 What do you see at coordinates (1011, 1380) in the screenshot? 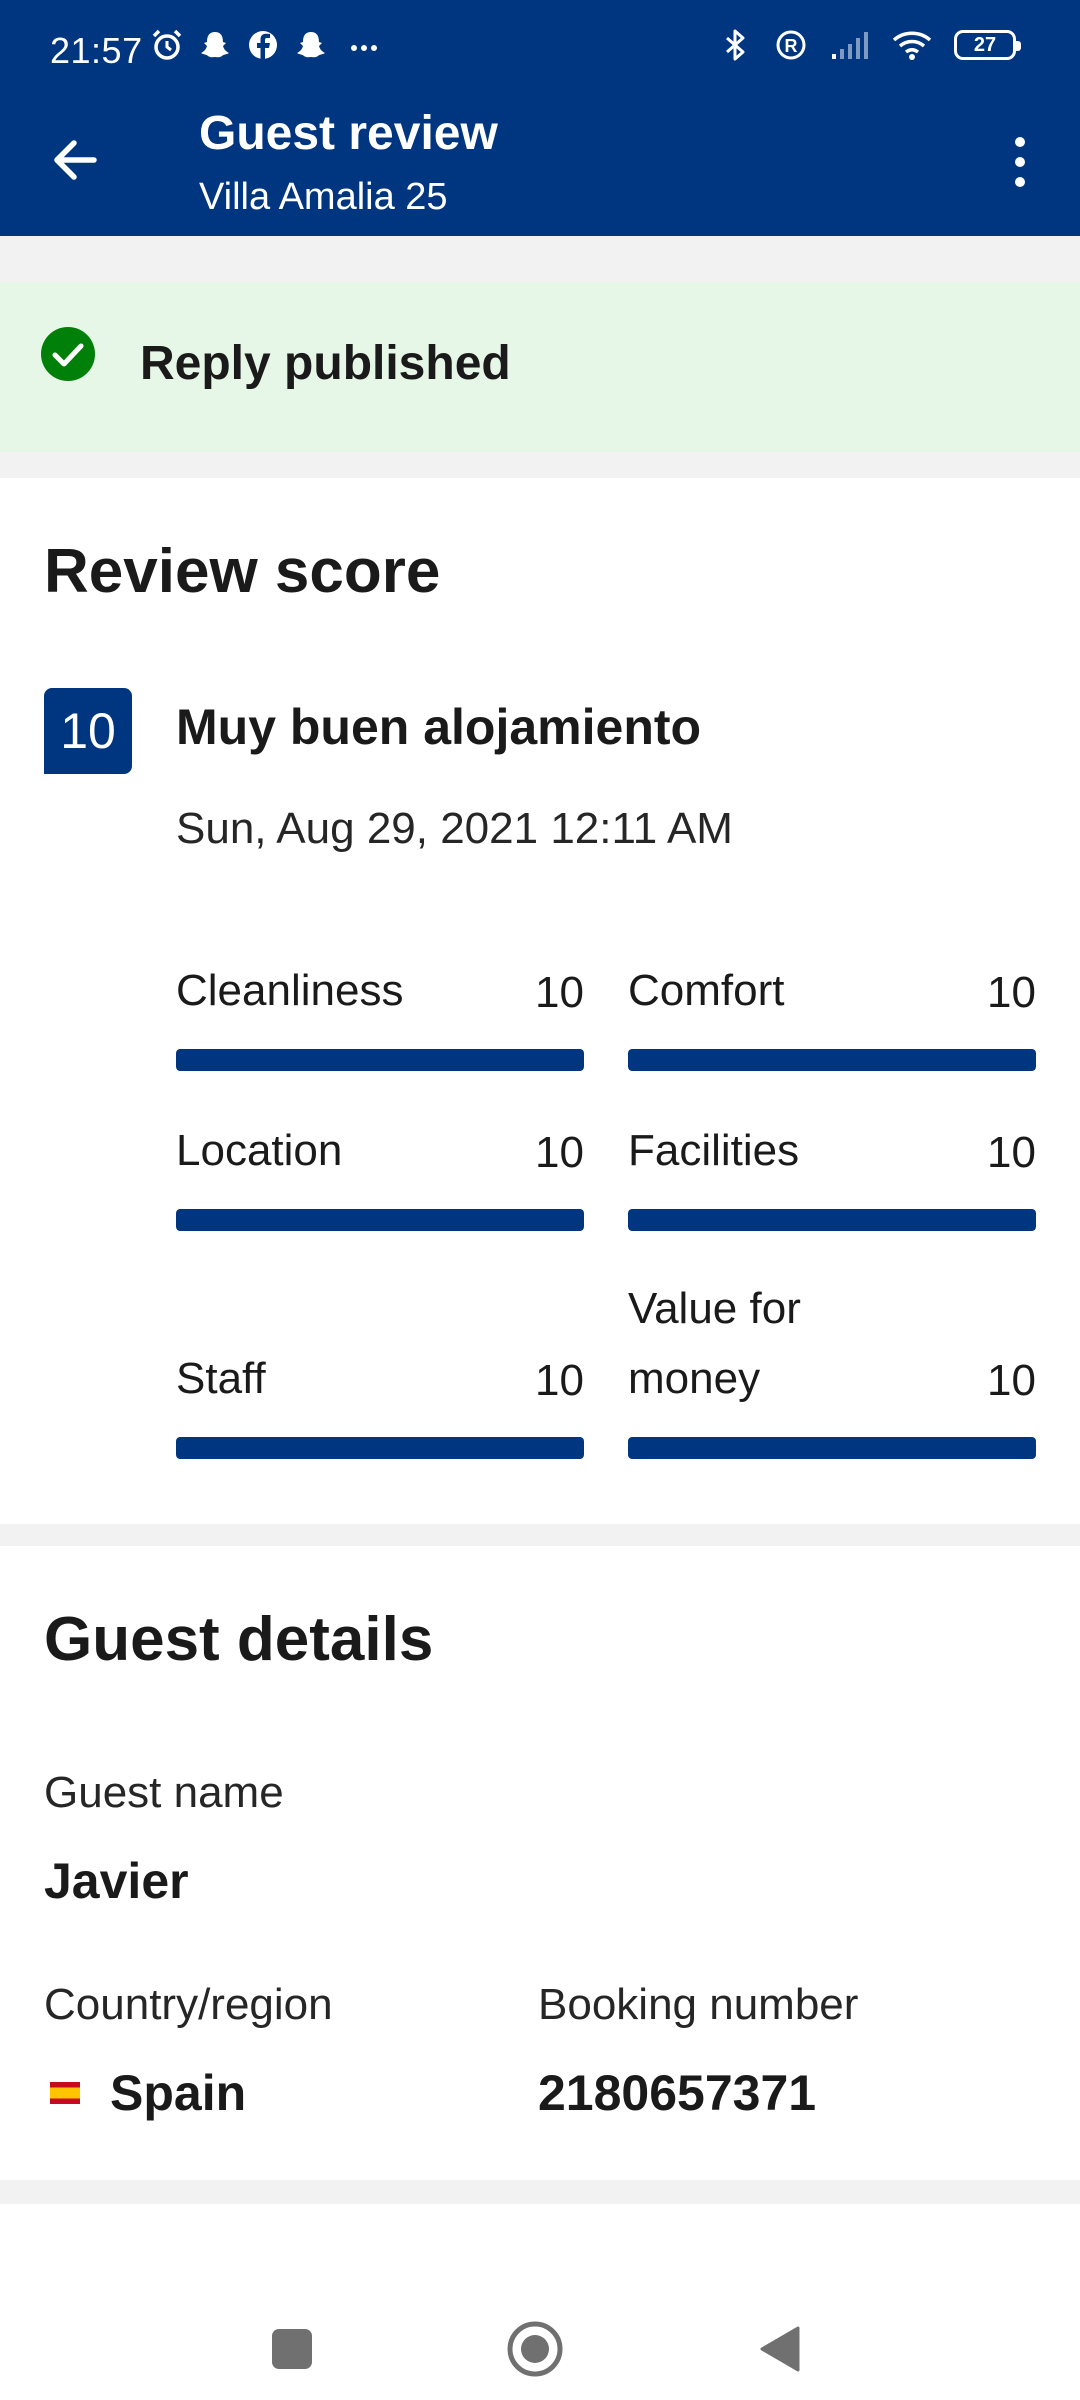
I see `category-score-value-for-money: 10` at bounding box center [1011, 1380].